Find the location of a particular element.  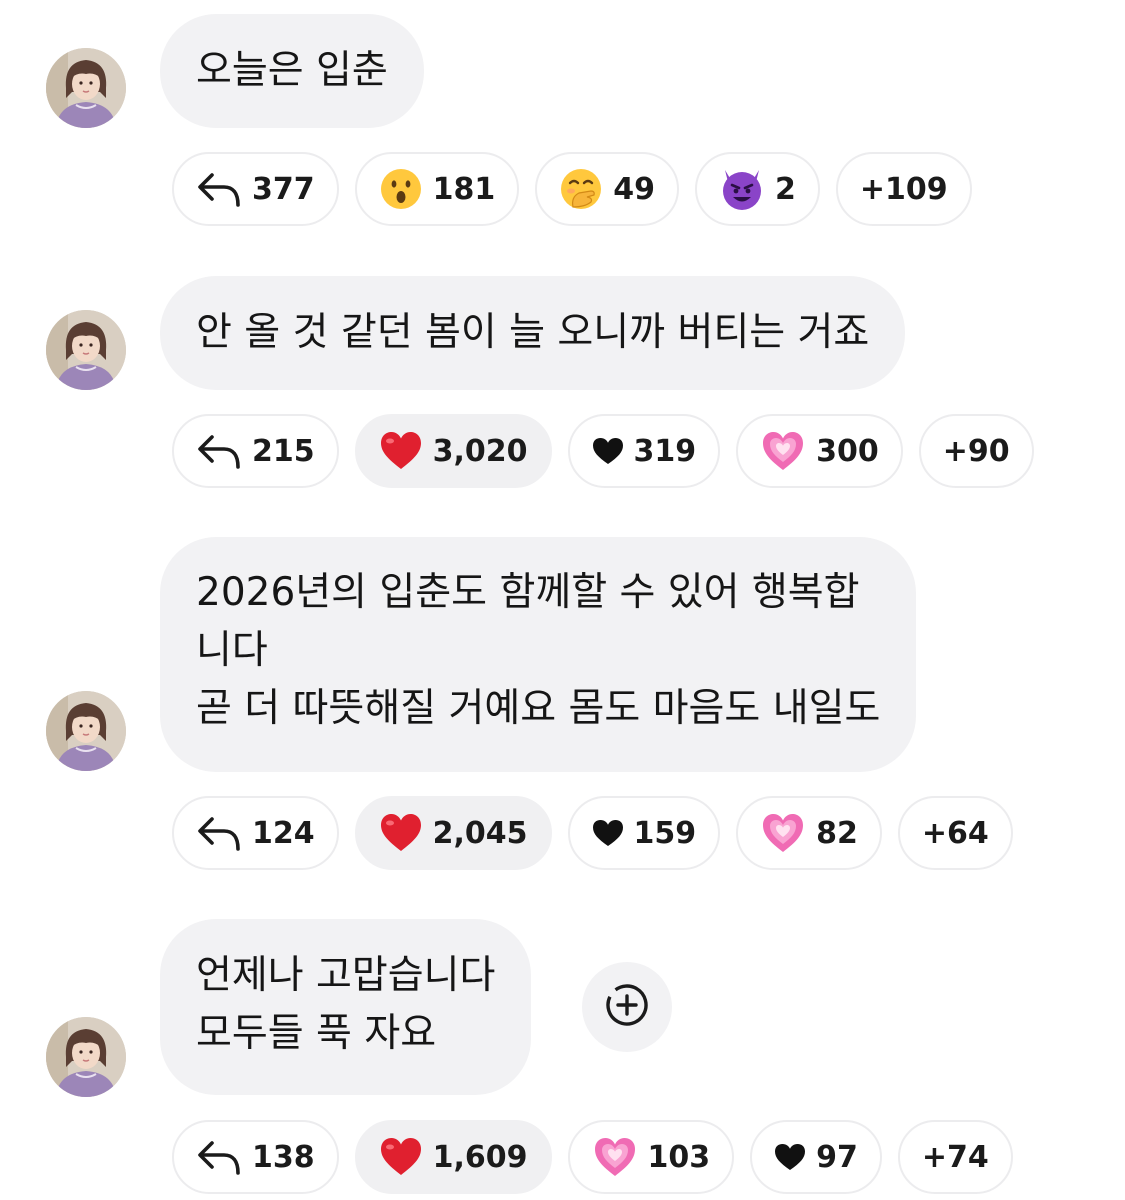

more-reactions-button: +90 is located at coordinates (976, 451).